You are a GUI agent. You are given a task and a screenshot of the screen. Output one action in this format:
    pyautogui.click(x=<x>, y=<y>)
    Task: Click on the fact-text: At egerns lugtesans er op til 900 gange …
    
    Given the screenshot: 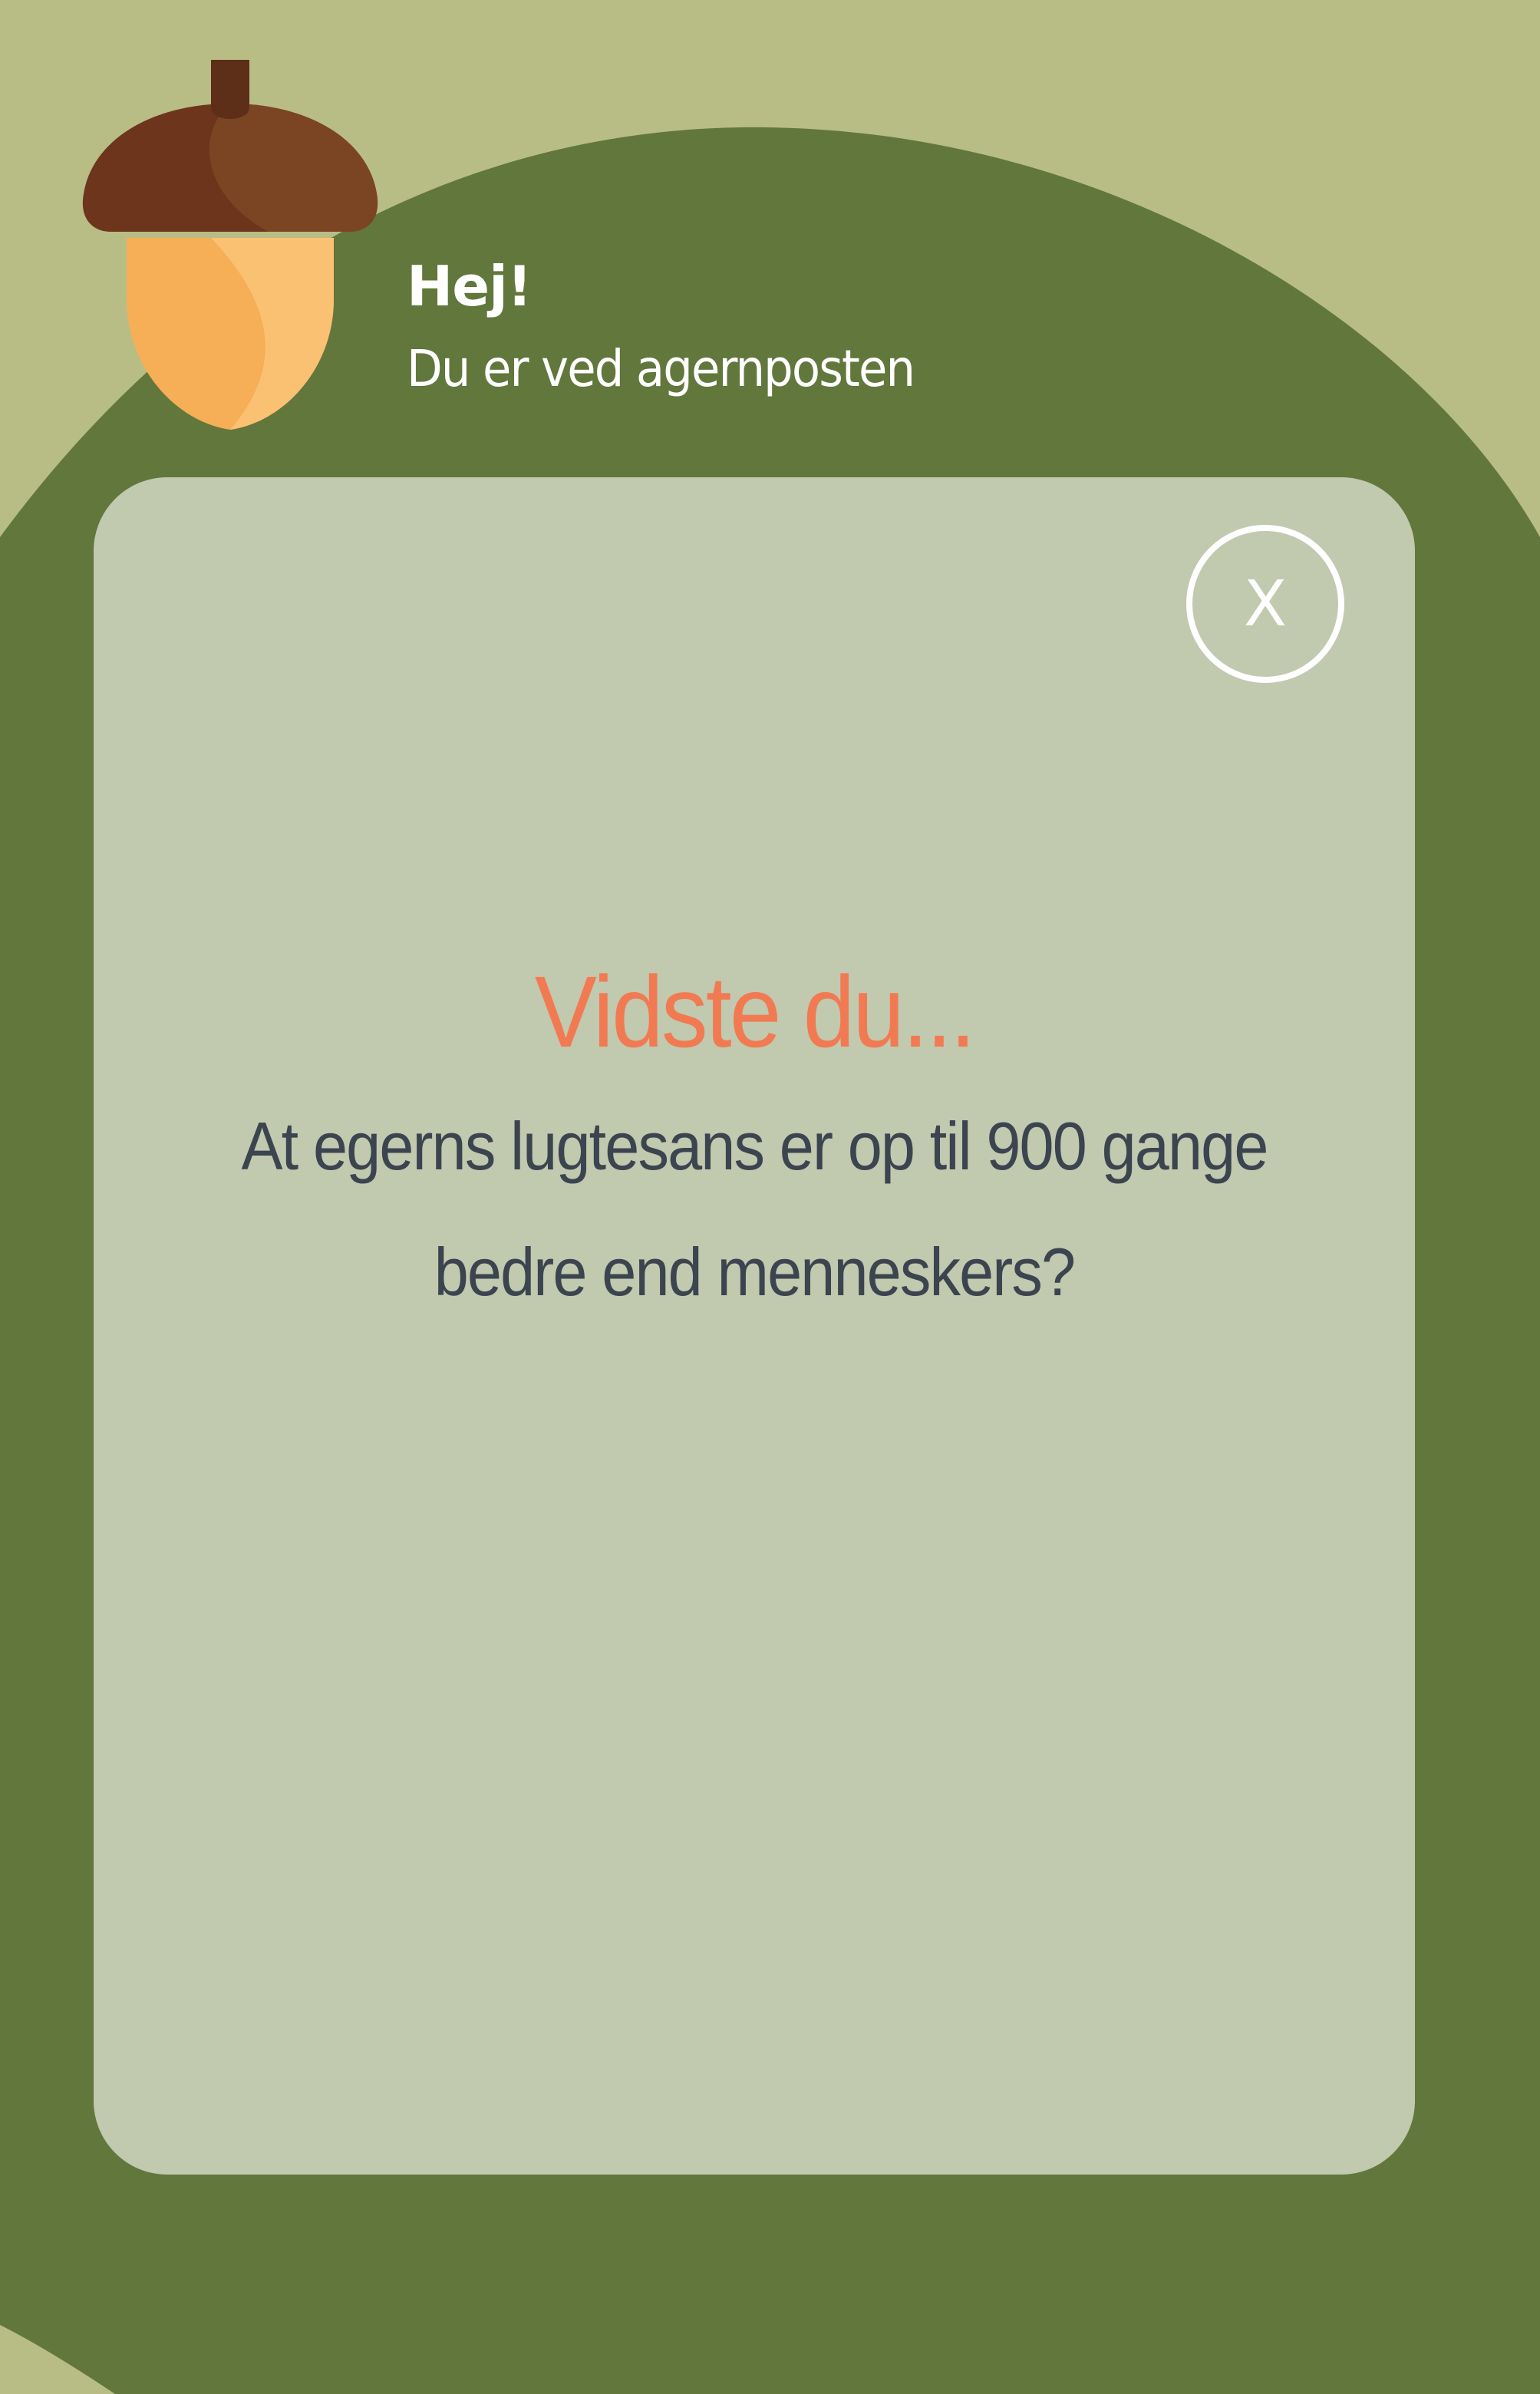 What is the action you would take?
    pyautogui.click(x=755, y=1209)
    